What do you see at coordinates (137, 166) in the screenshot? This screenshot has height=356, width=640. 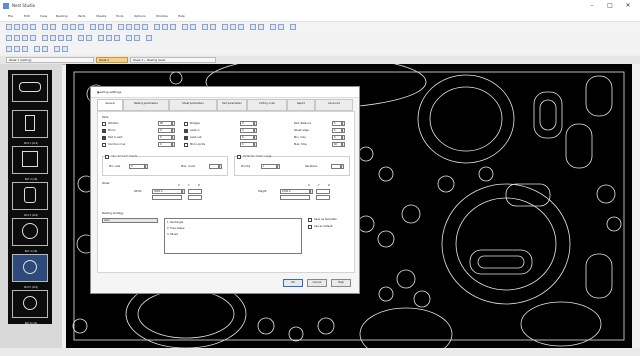 I see `remnant-min-size-field: 0` at bounding box center [137, 166].